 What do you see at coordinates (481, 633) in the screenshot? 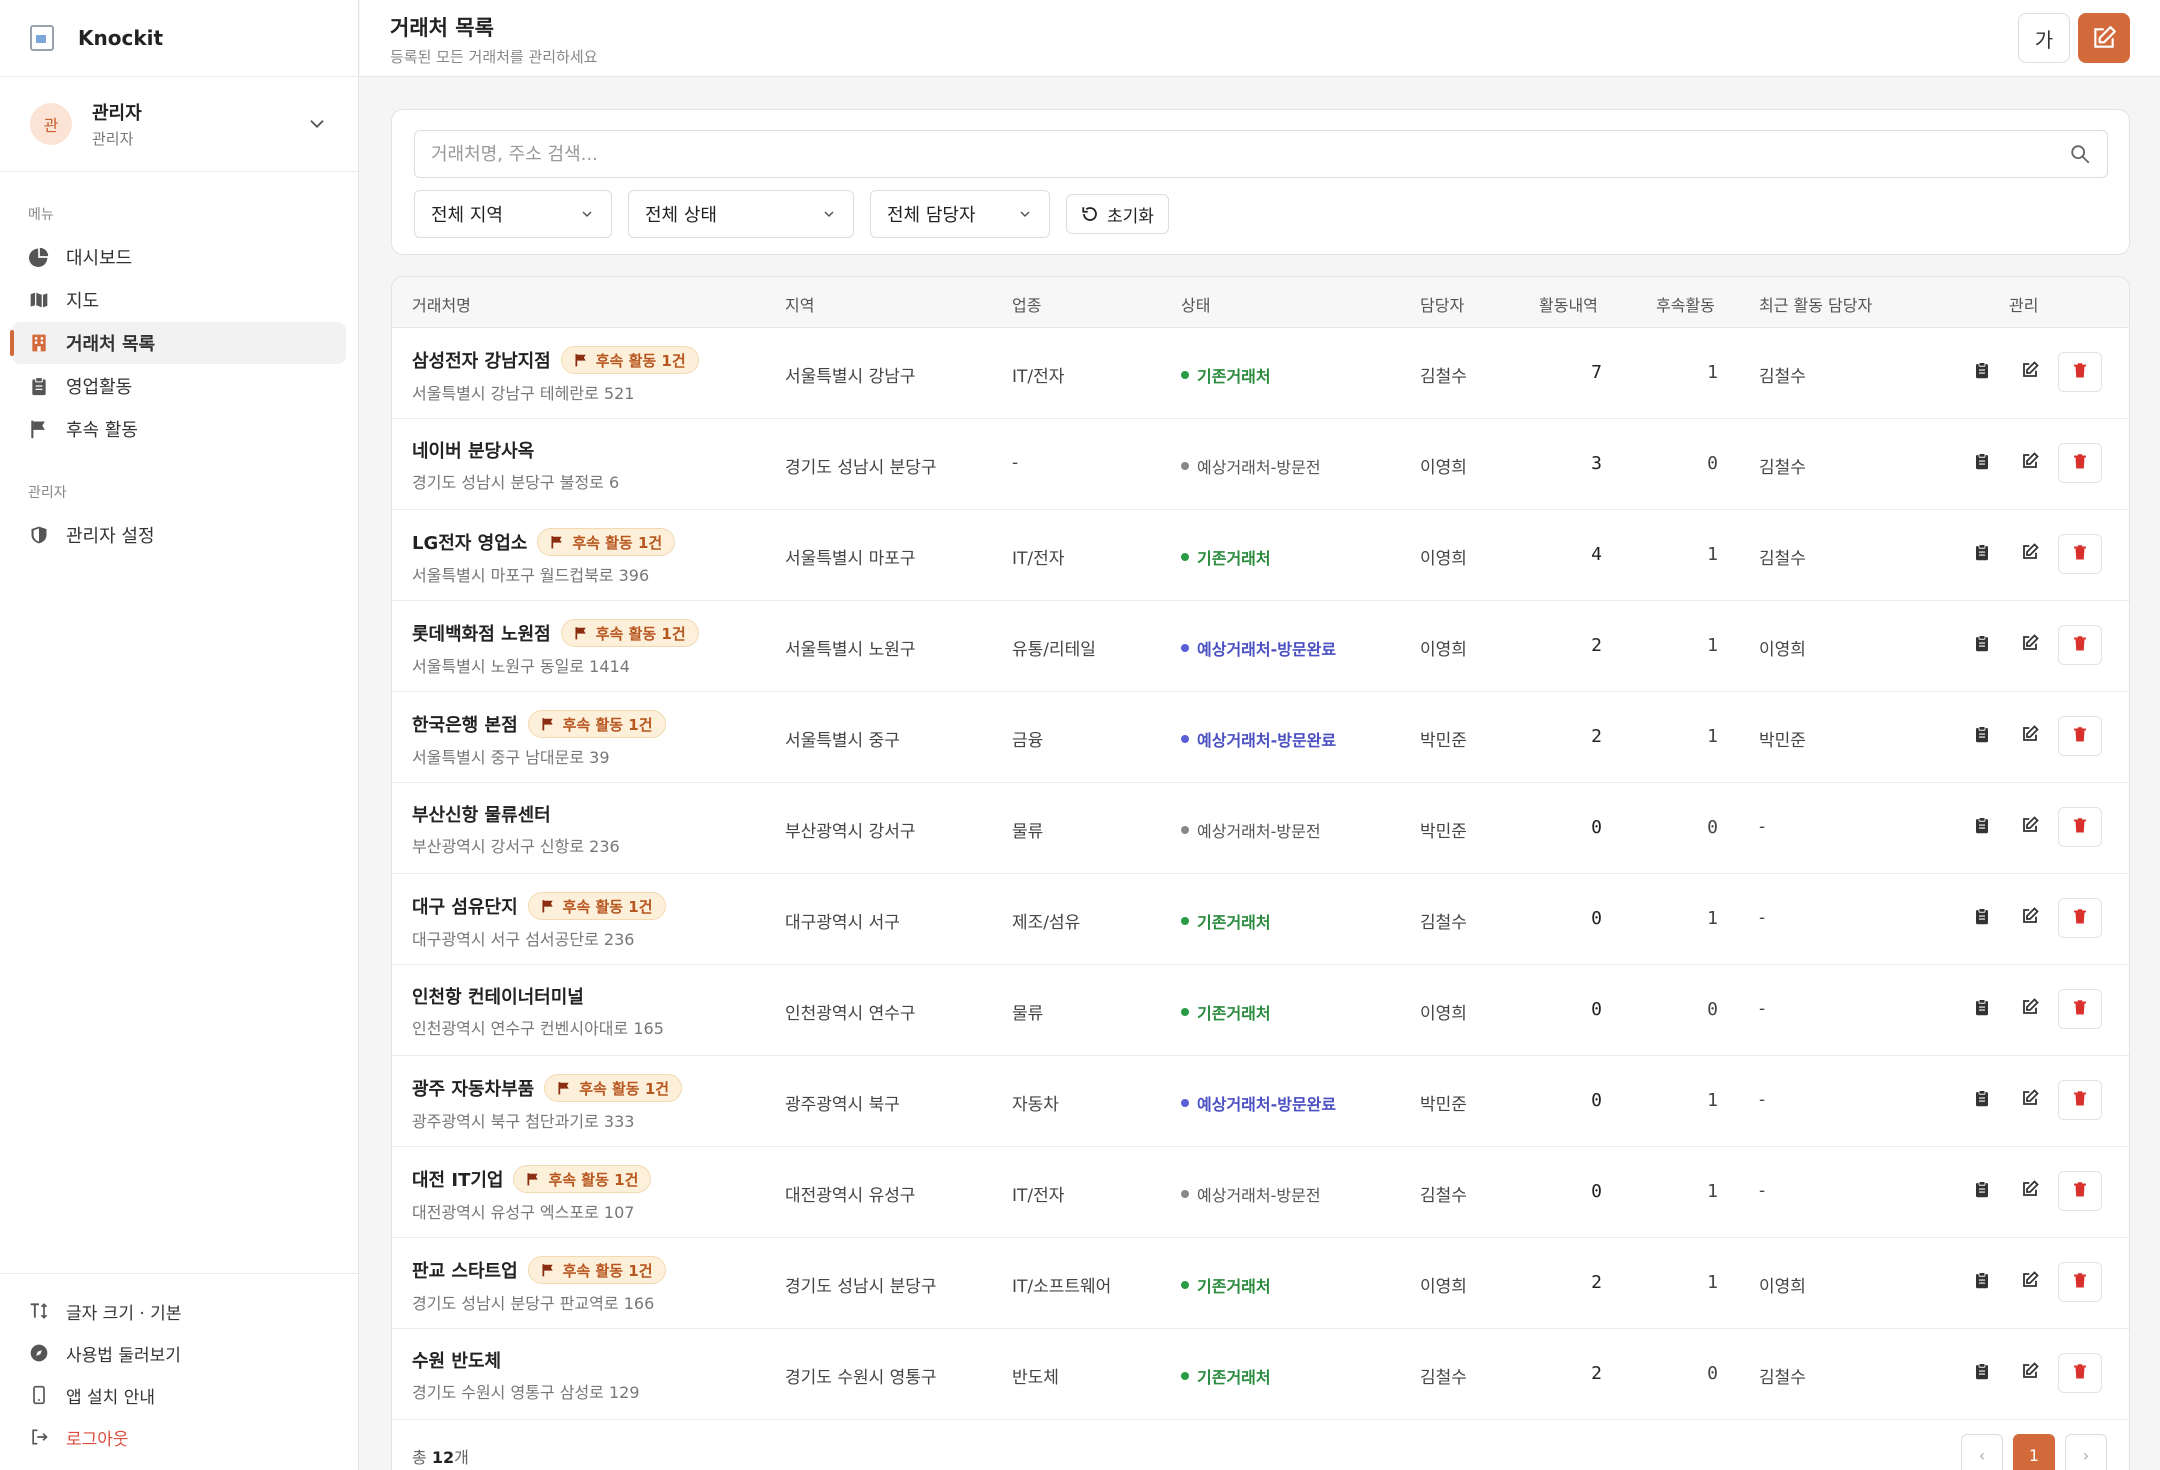
I see `client-name: 롯데백화점 노원점` at bounding box center [481, 633].